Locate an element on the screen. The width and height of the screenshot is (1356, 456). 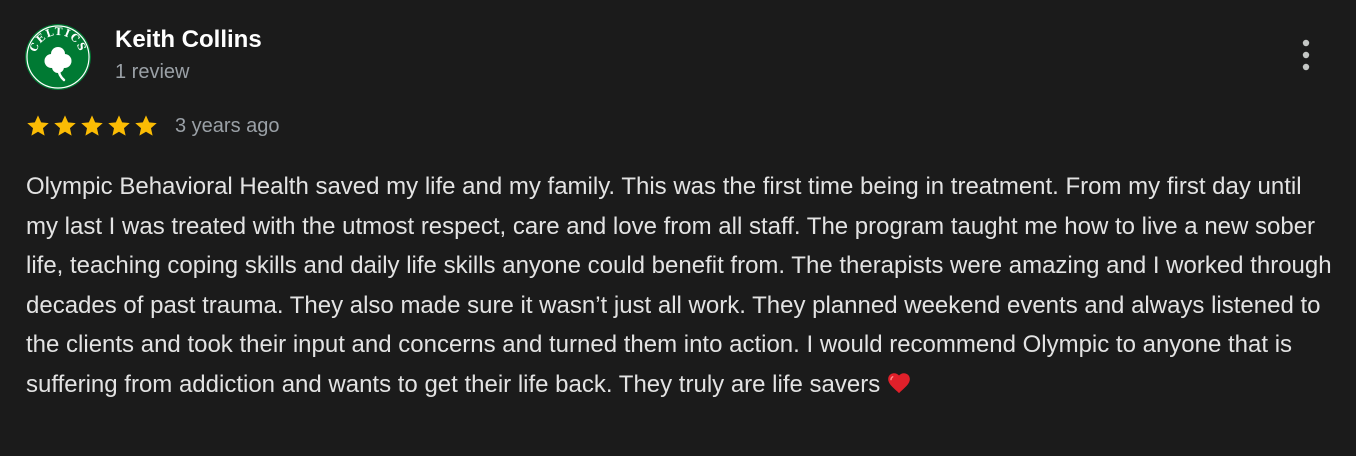
more-vertical-icon is located at coordinates (1306, 55).